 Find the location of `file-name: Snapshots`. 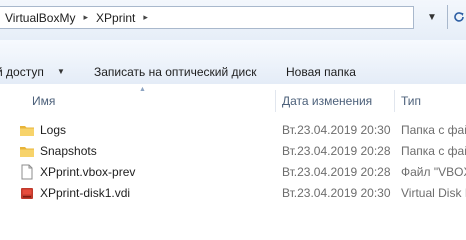

file-name: Snapshots is located at coordinates (68, 151).